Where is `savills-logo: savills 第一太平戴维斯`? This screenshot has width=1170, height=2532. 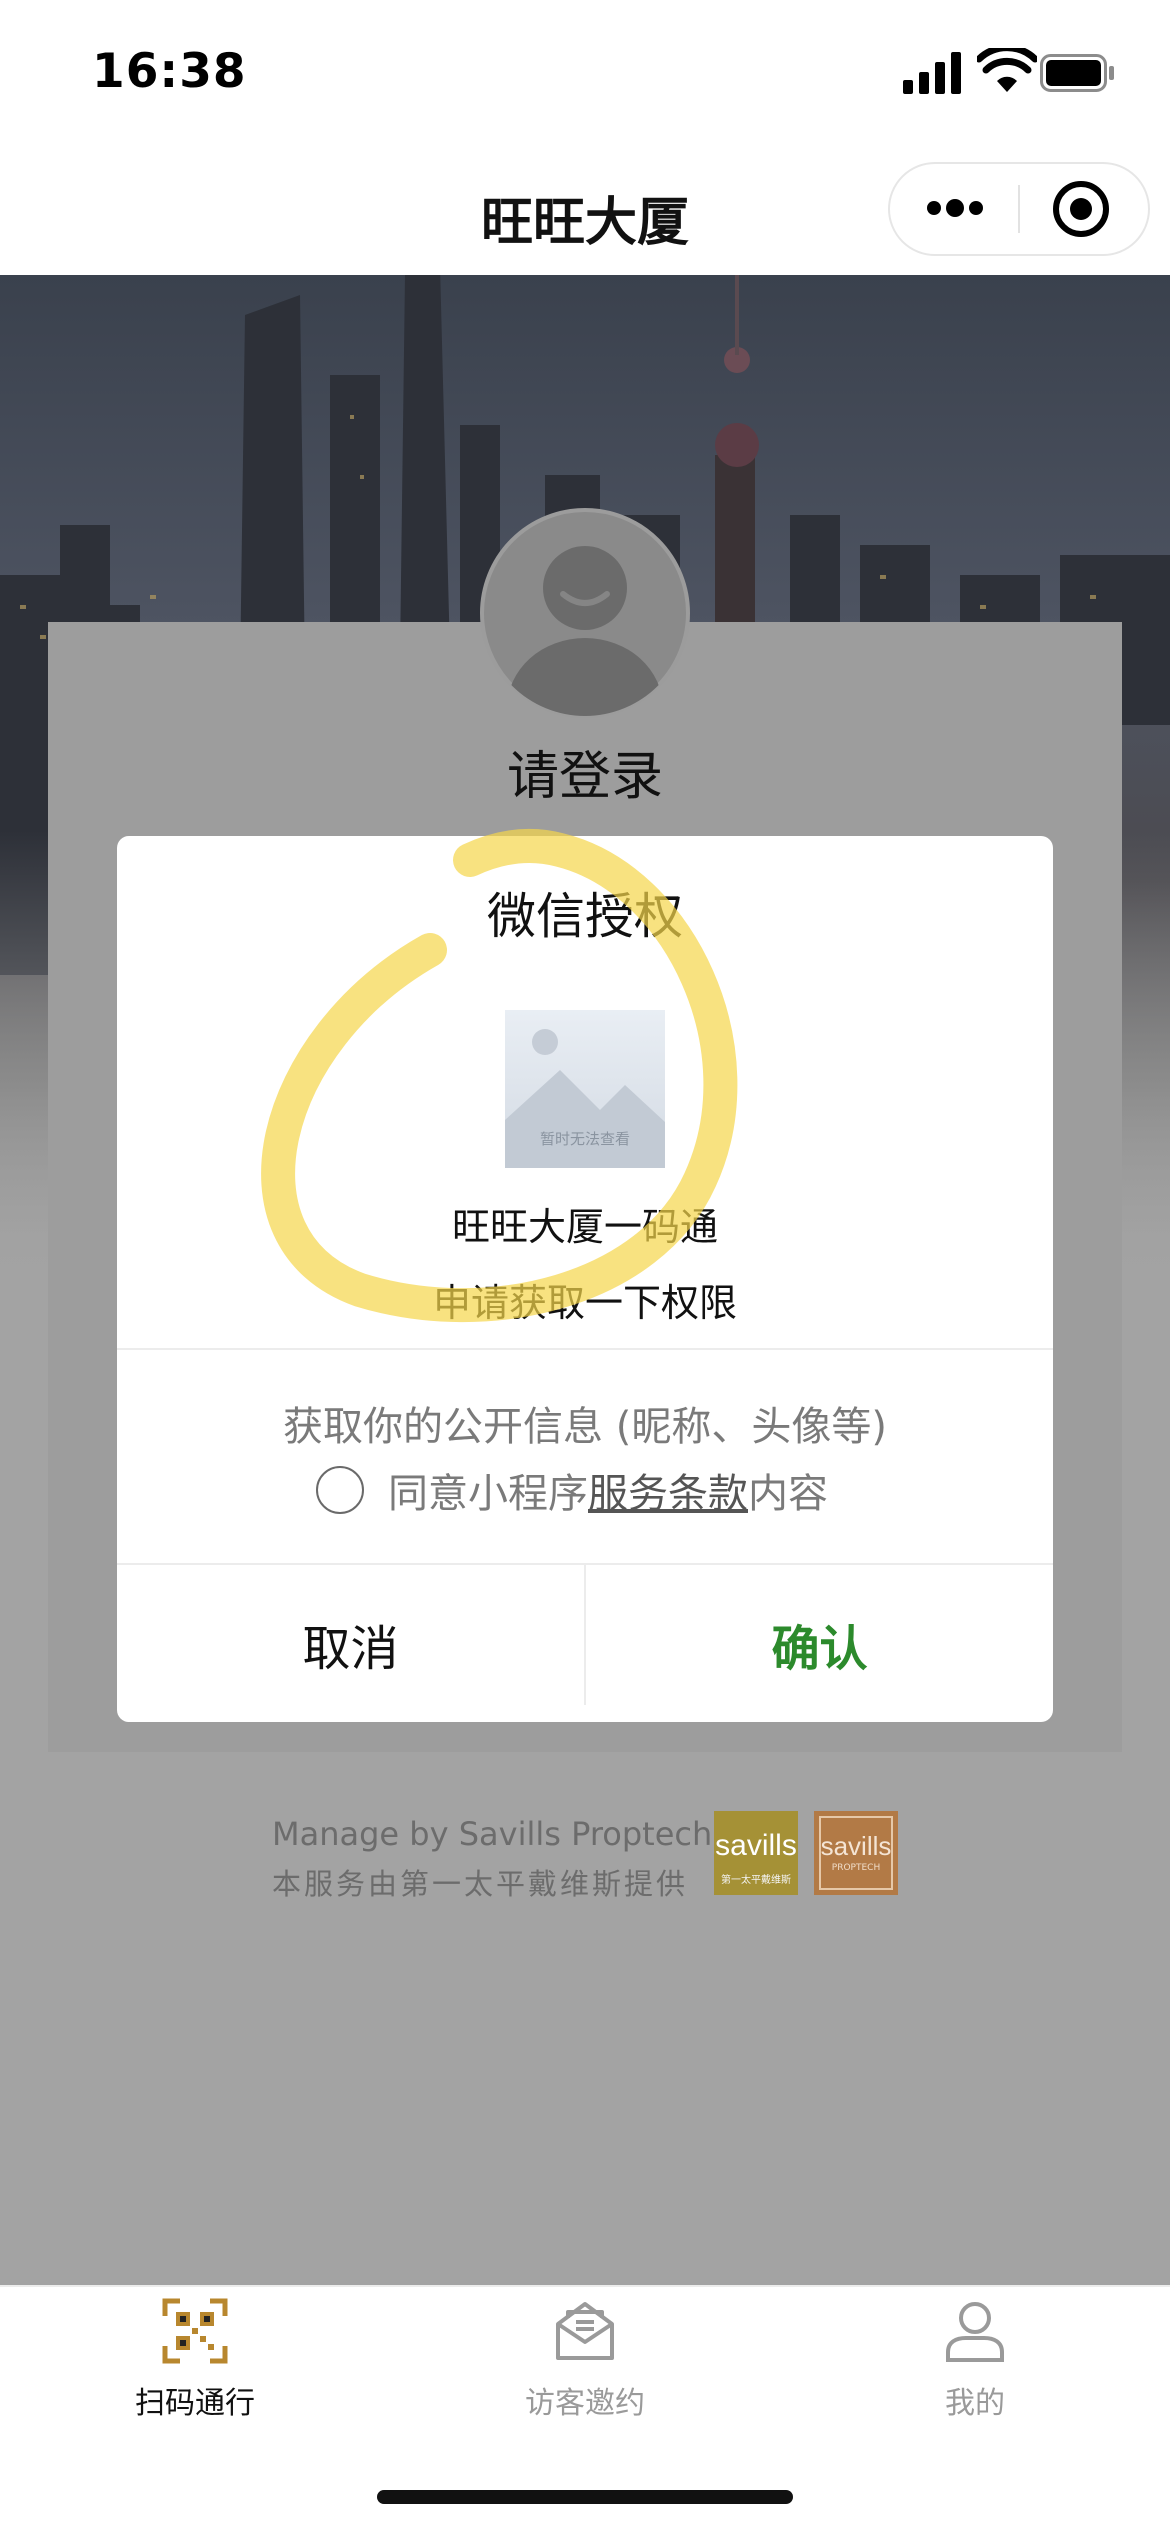
savills-logo: savills 第一太平戴维斯 is located at coordinates (756, 1853).